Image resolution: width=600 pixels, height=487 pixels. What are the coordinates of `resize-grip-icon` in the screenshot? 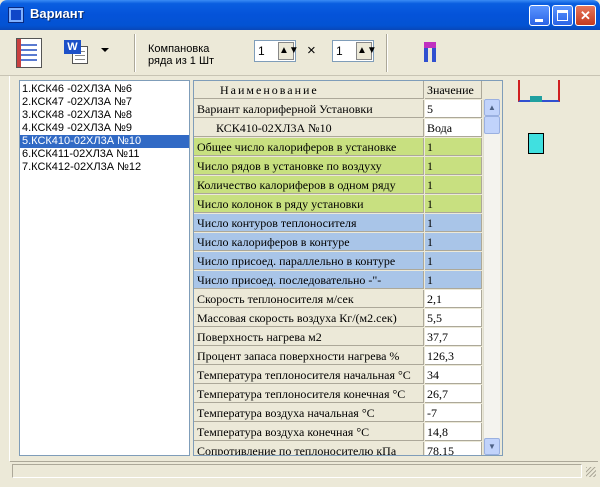 It's located at (591, 472).